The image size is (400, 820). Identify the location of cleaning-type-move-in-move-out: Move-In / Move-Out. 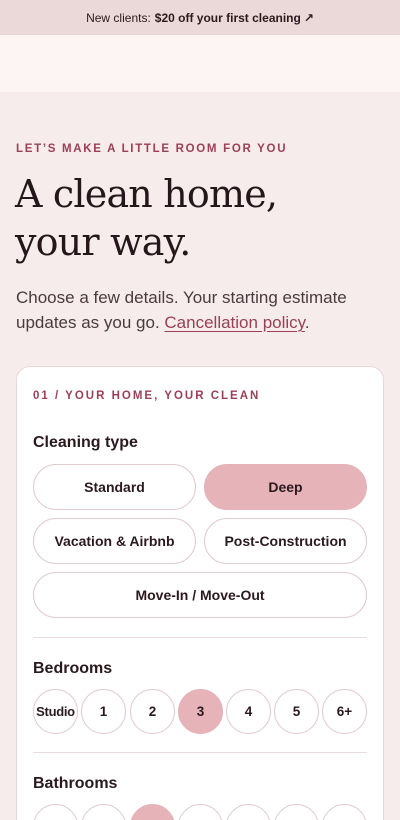
(200, 595).